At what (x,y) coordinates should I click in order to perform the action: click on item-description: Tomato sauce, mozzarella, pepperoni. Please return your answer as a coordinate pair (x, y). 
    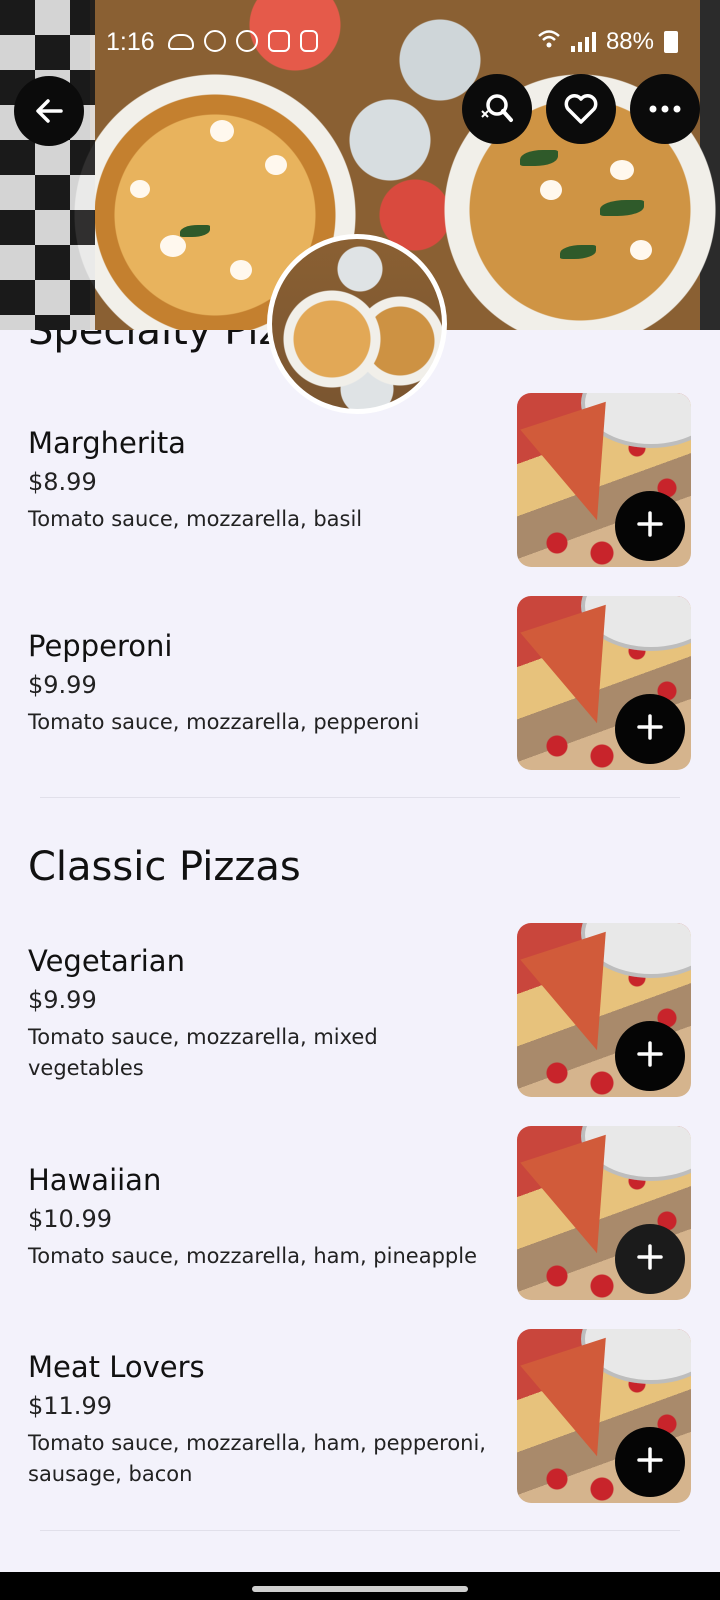
    Looking at the image, I should click on (224, 722).